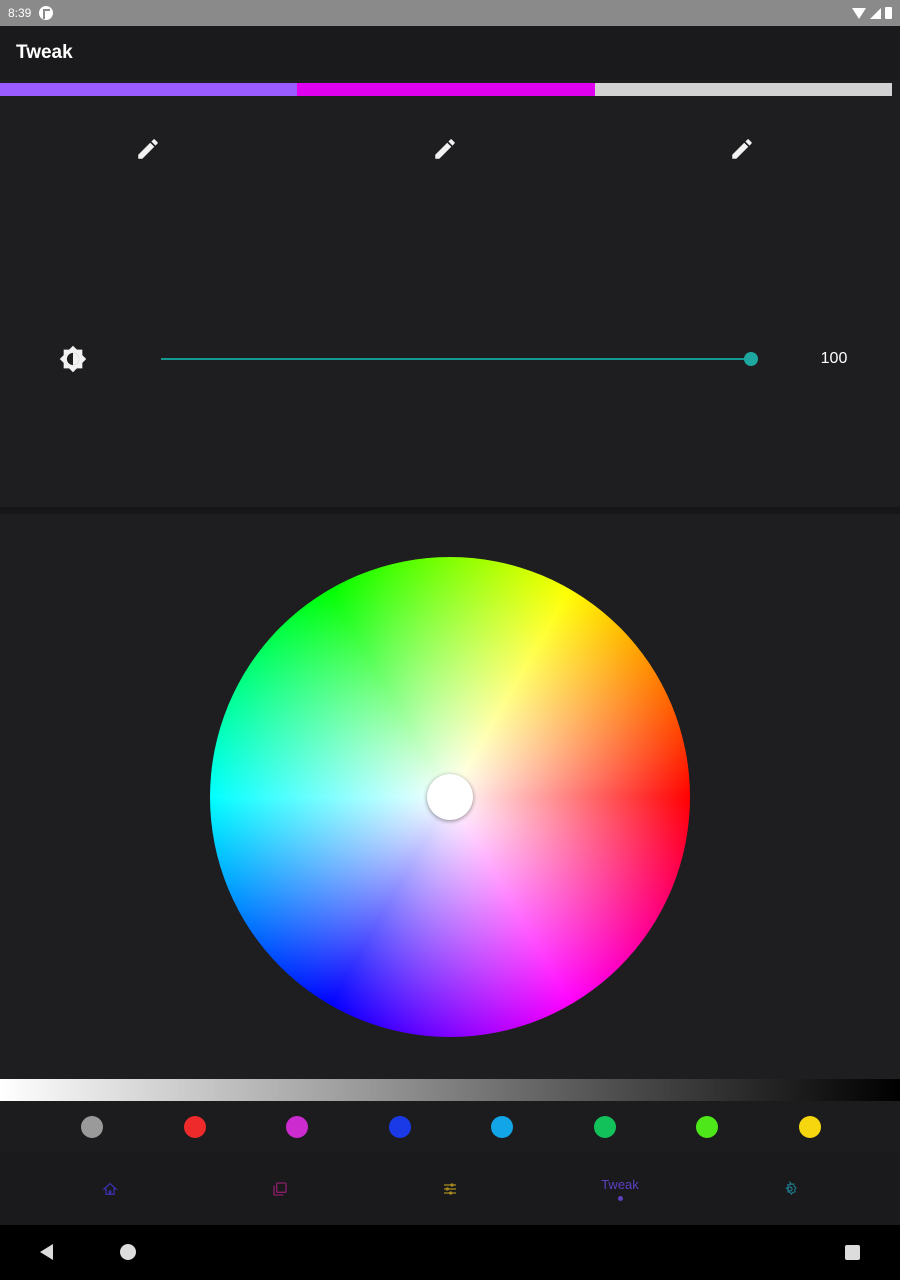 Image resolution: width=900 pixels, height=1280 pixels. What do you see at coordinates (620, 1184) in the screenshot?
I see `nav-item-tweak-label: Tweak` at bounding box center [620, 1184].